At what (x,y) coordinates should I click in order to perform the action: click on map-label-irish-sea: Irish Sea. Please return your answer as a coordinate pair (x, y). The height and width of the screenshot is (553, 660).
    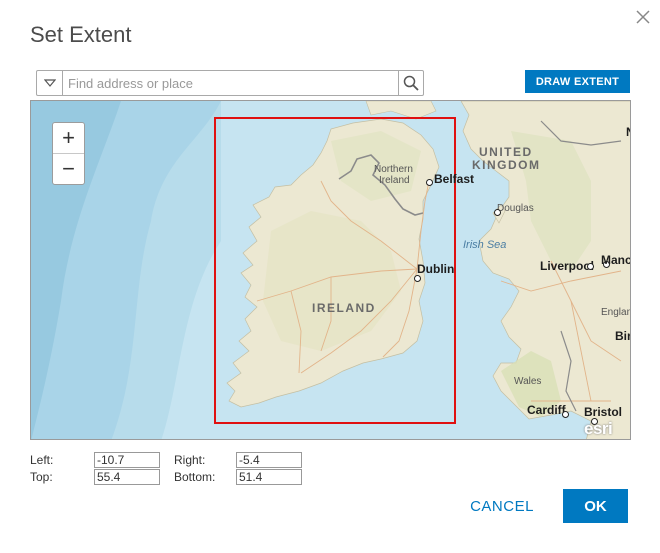
    Looking at the image, I should click on (485, 245).